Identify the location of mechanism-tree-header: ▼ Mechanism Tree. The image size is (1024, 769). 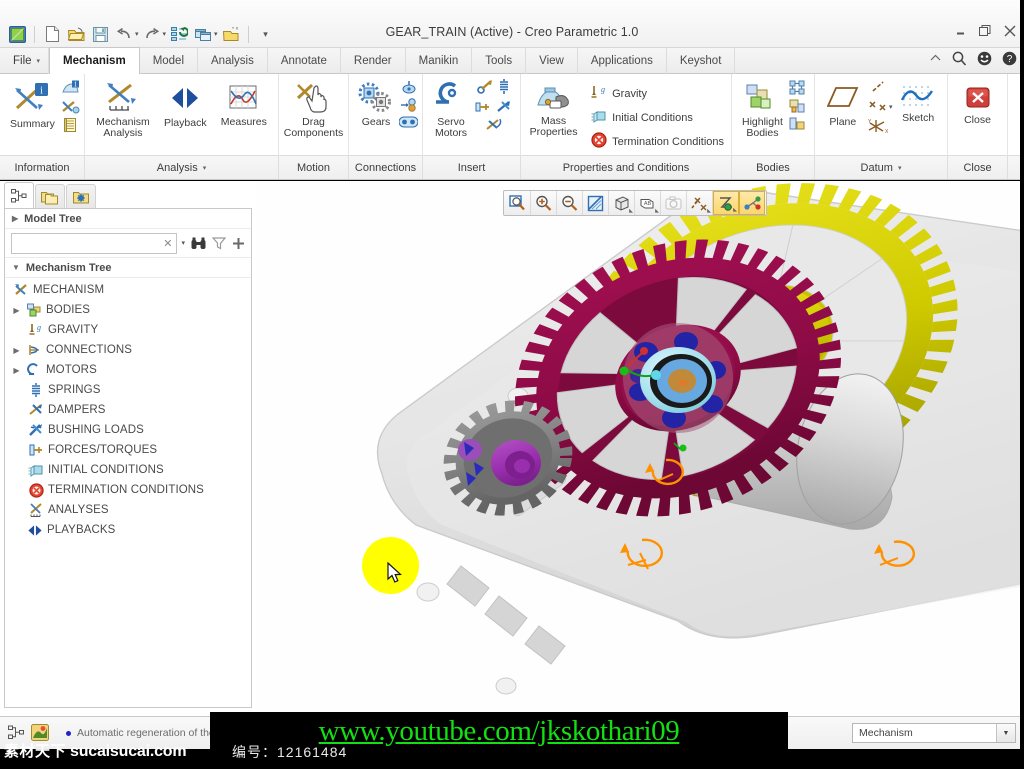
(128, 268).